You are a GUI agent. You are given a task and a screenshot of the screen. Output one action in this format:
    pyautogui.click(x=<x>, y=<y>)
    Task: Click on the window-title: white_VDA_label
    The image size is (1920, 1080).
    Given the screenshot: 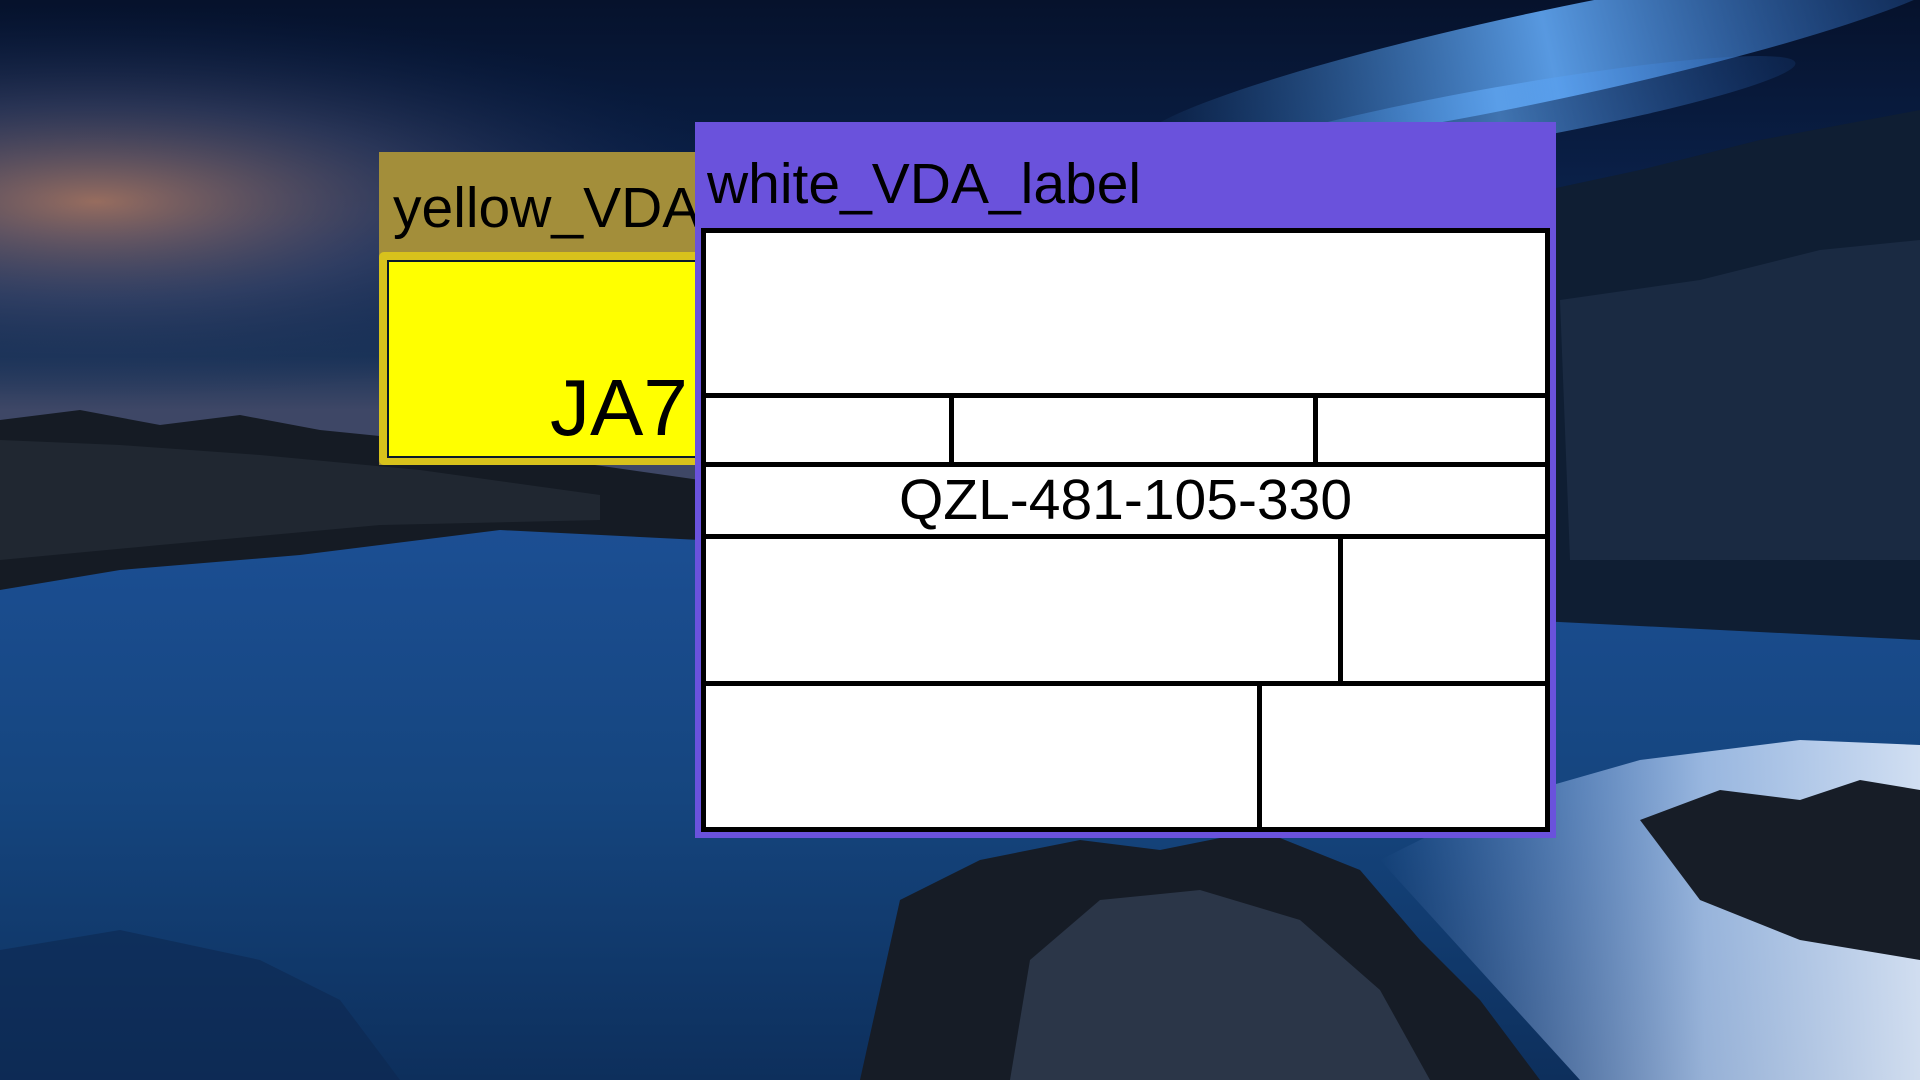 What is the action you would take?
    pyautogui.click(x=924, y=184)
    